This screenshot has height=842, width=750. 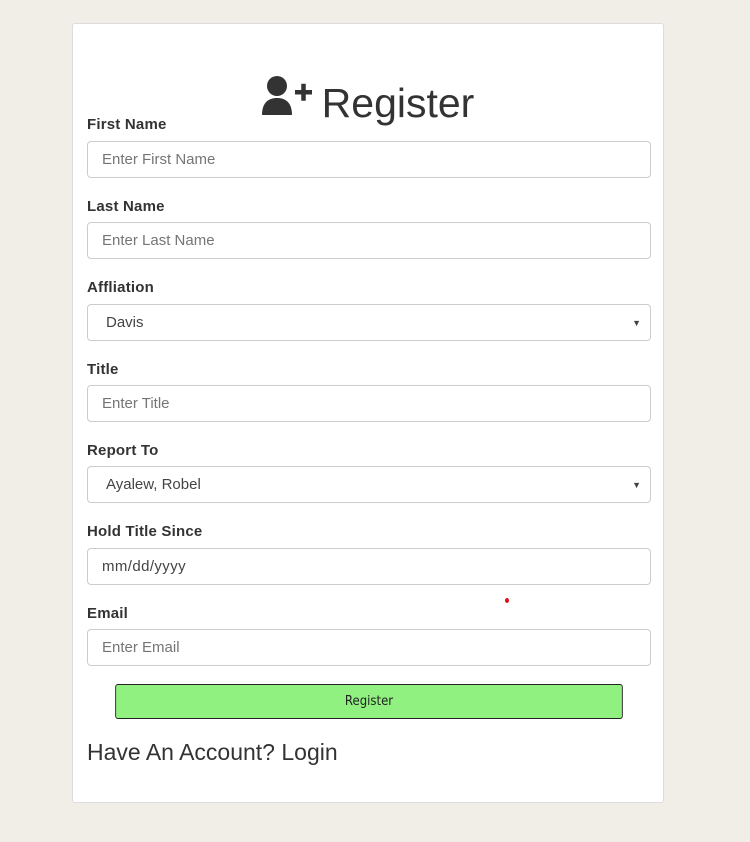 What do you see at coordinates (309, 752) in the screenshot?
I see `login-link: Login` at bounding box center [309, 752].